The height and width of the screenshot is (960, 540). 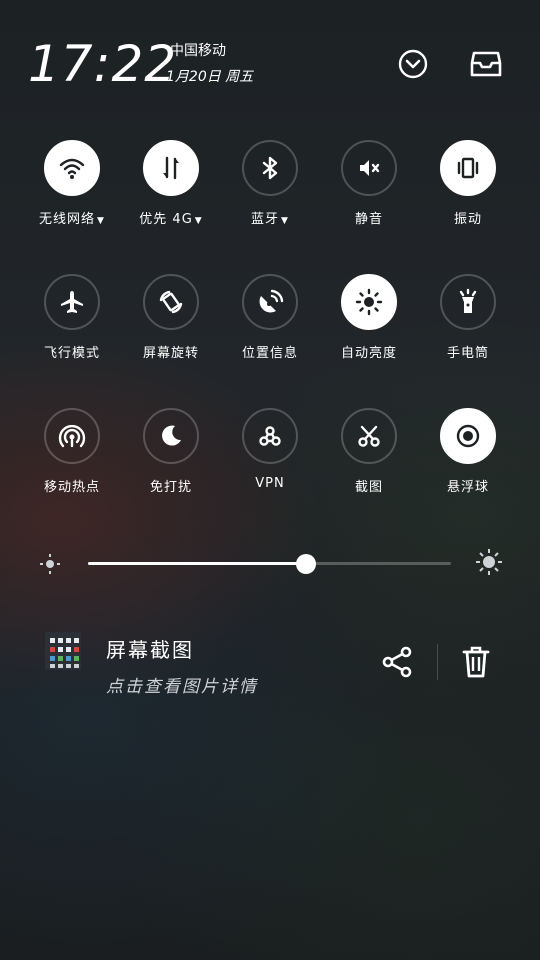 I want to click on clock: 17:22, so click(x=103, y=64).